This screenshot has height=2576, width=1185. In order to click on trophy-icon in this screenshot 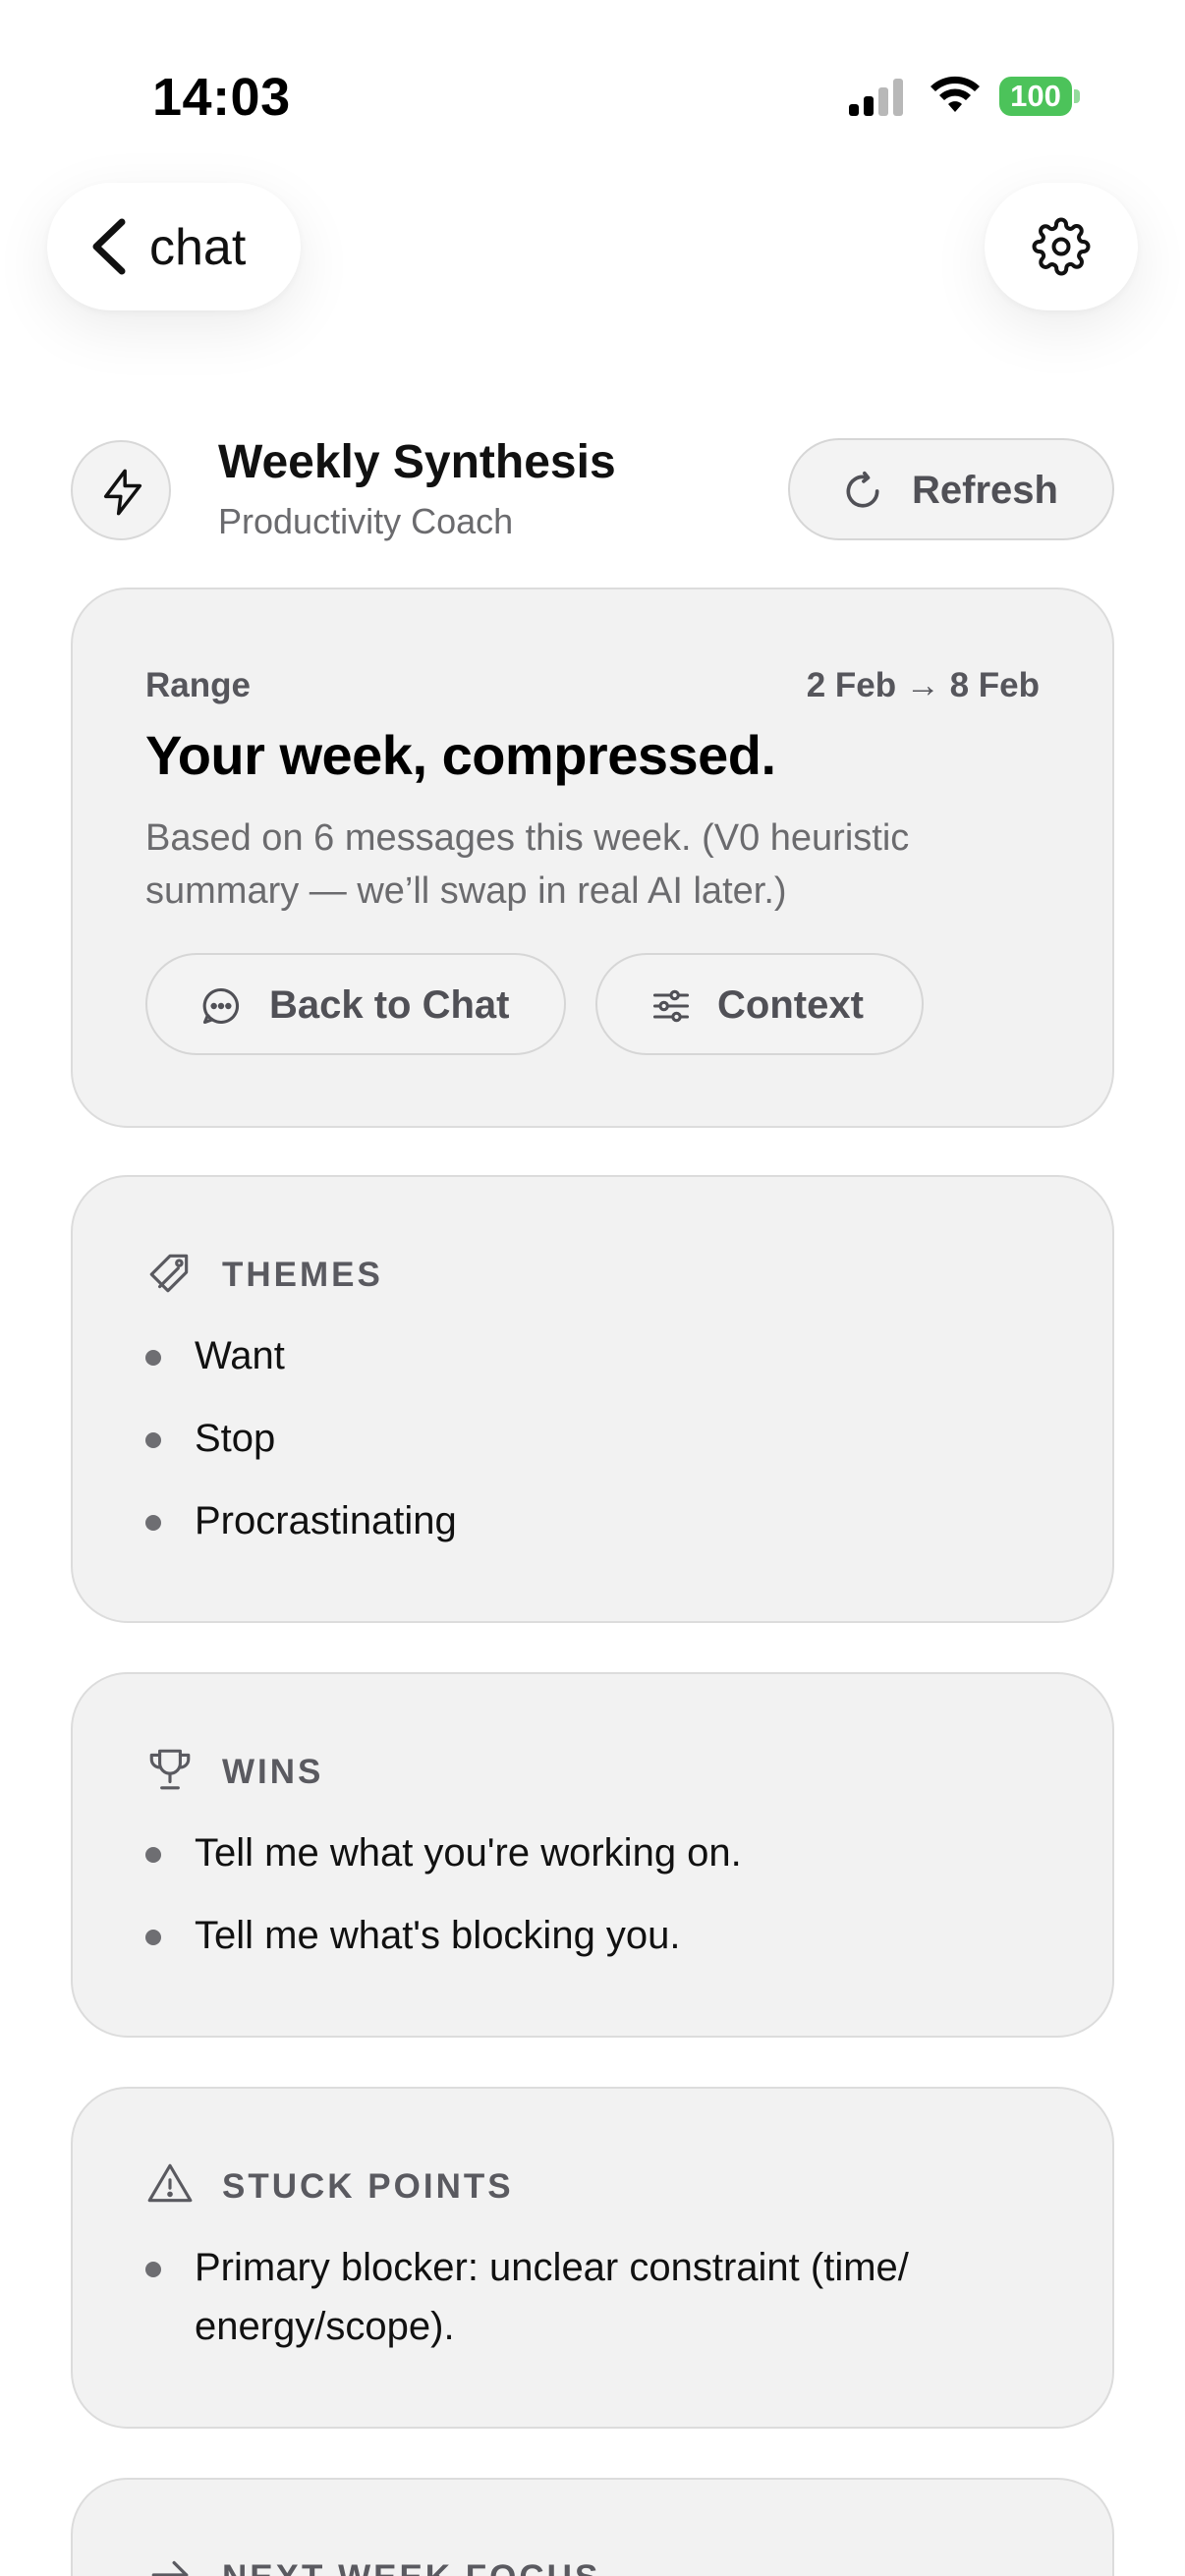, I will do `click(170, 1769)`.